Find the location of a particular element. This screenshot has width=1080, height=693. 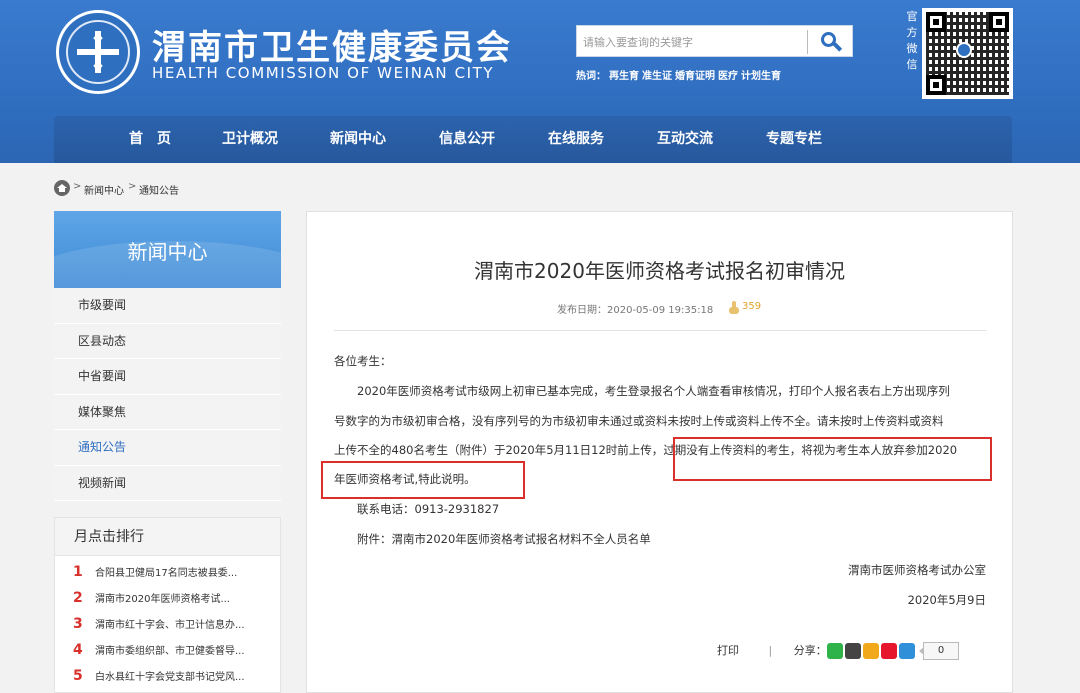

hot-words-label: 热词： is located at coordinates (591, 76).